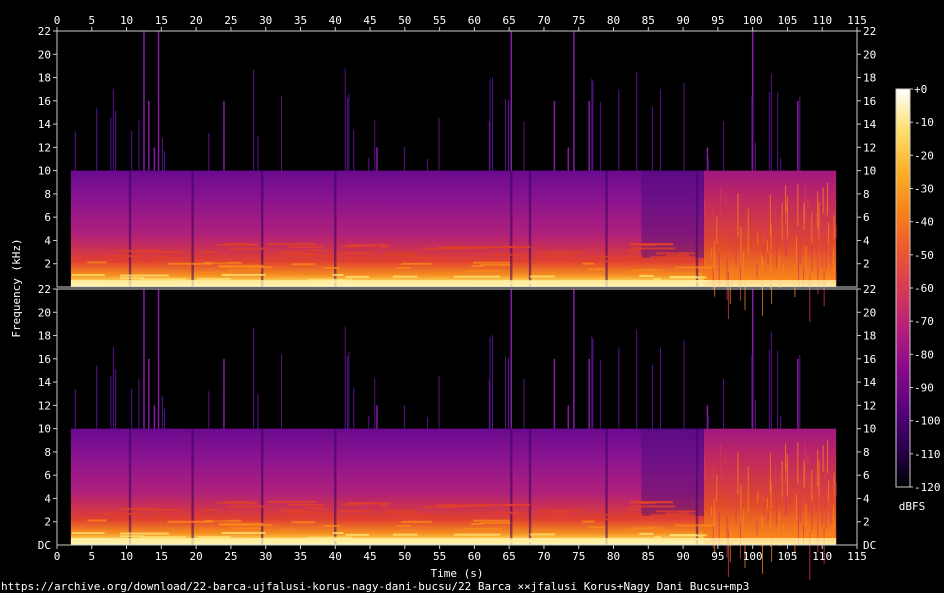 Image resolution: width=944 pixels, height=593 pixels. What do you see at coordinates (869, 336) in the screenshot?
I see `y-tick-label: 18` at bounding box center [869, 336].